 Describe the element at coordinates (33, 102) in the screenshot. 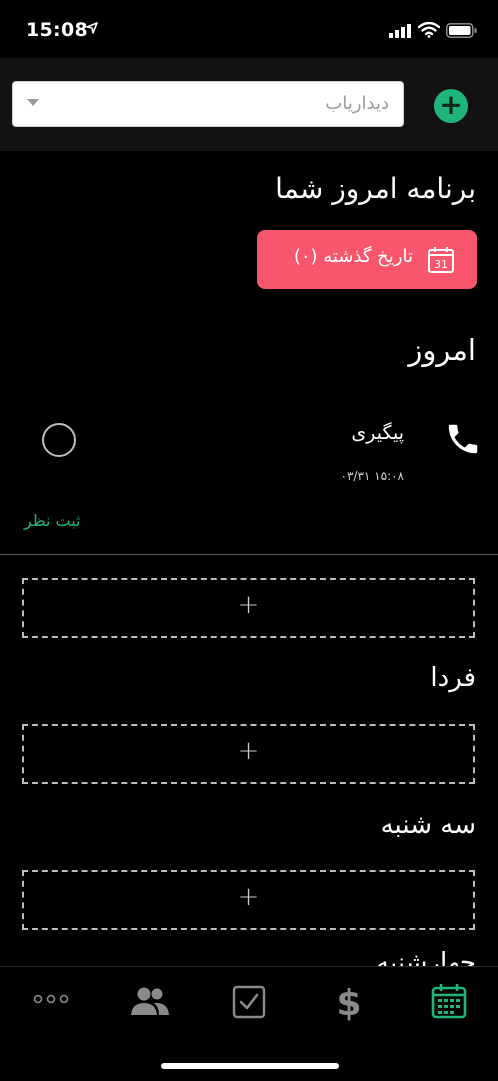

I see `dropdown-arrow-icon` at that location.